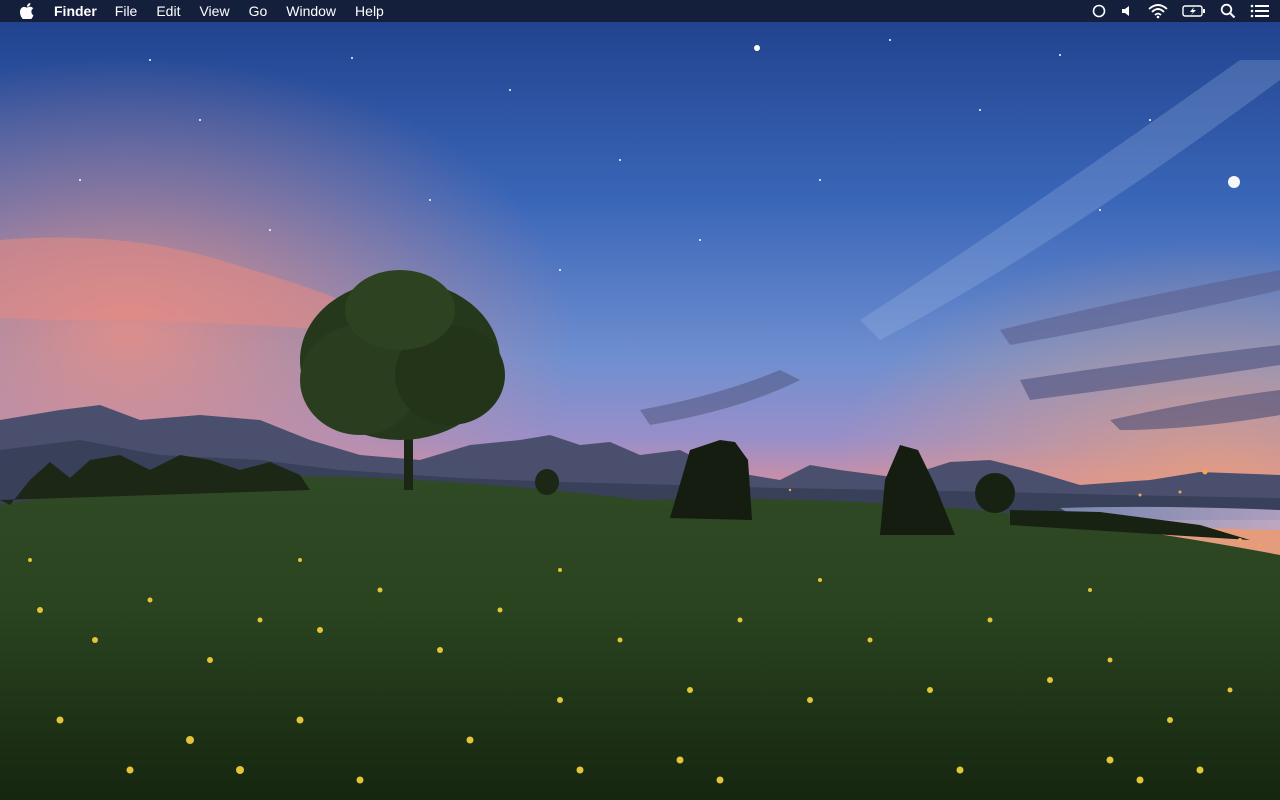 The height and width of the screenshot is (800, 1280). What do you see at coordinates (369, 11) in the screenshot?
I see `menu-help: Help` at bounding box center [369, 11].